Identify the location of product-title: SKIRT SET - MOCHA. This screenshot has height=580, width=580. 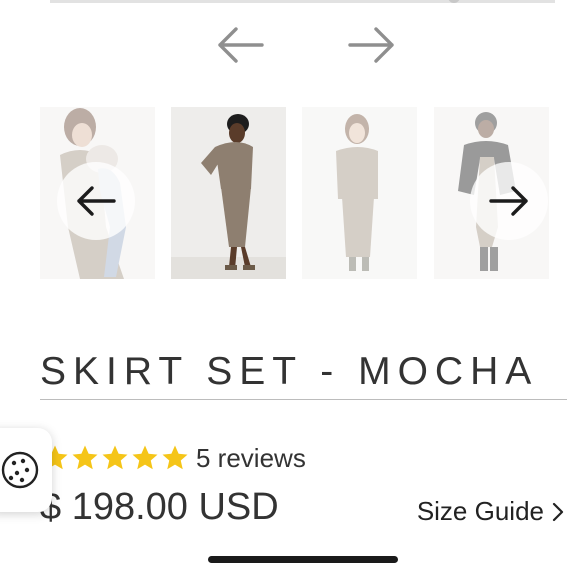
(289, 371).